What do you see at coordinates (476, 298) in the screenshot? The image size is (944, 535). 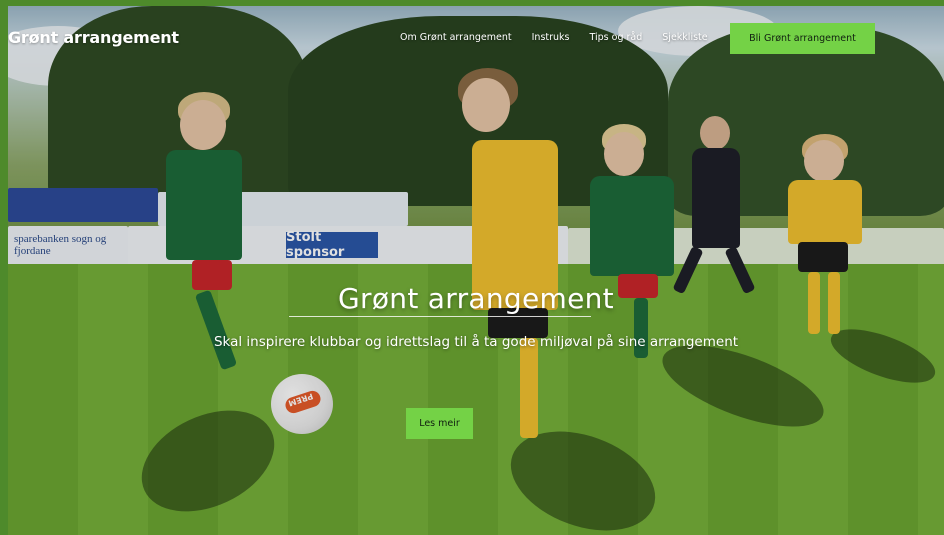 I see `hero-title: Grønt arrangement` at bounding box center [476, 298].